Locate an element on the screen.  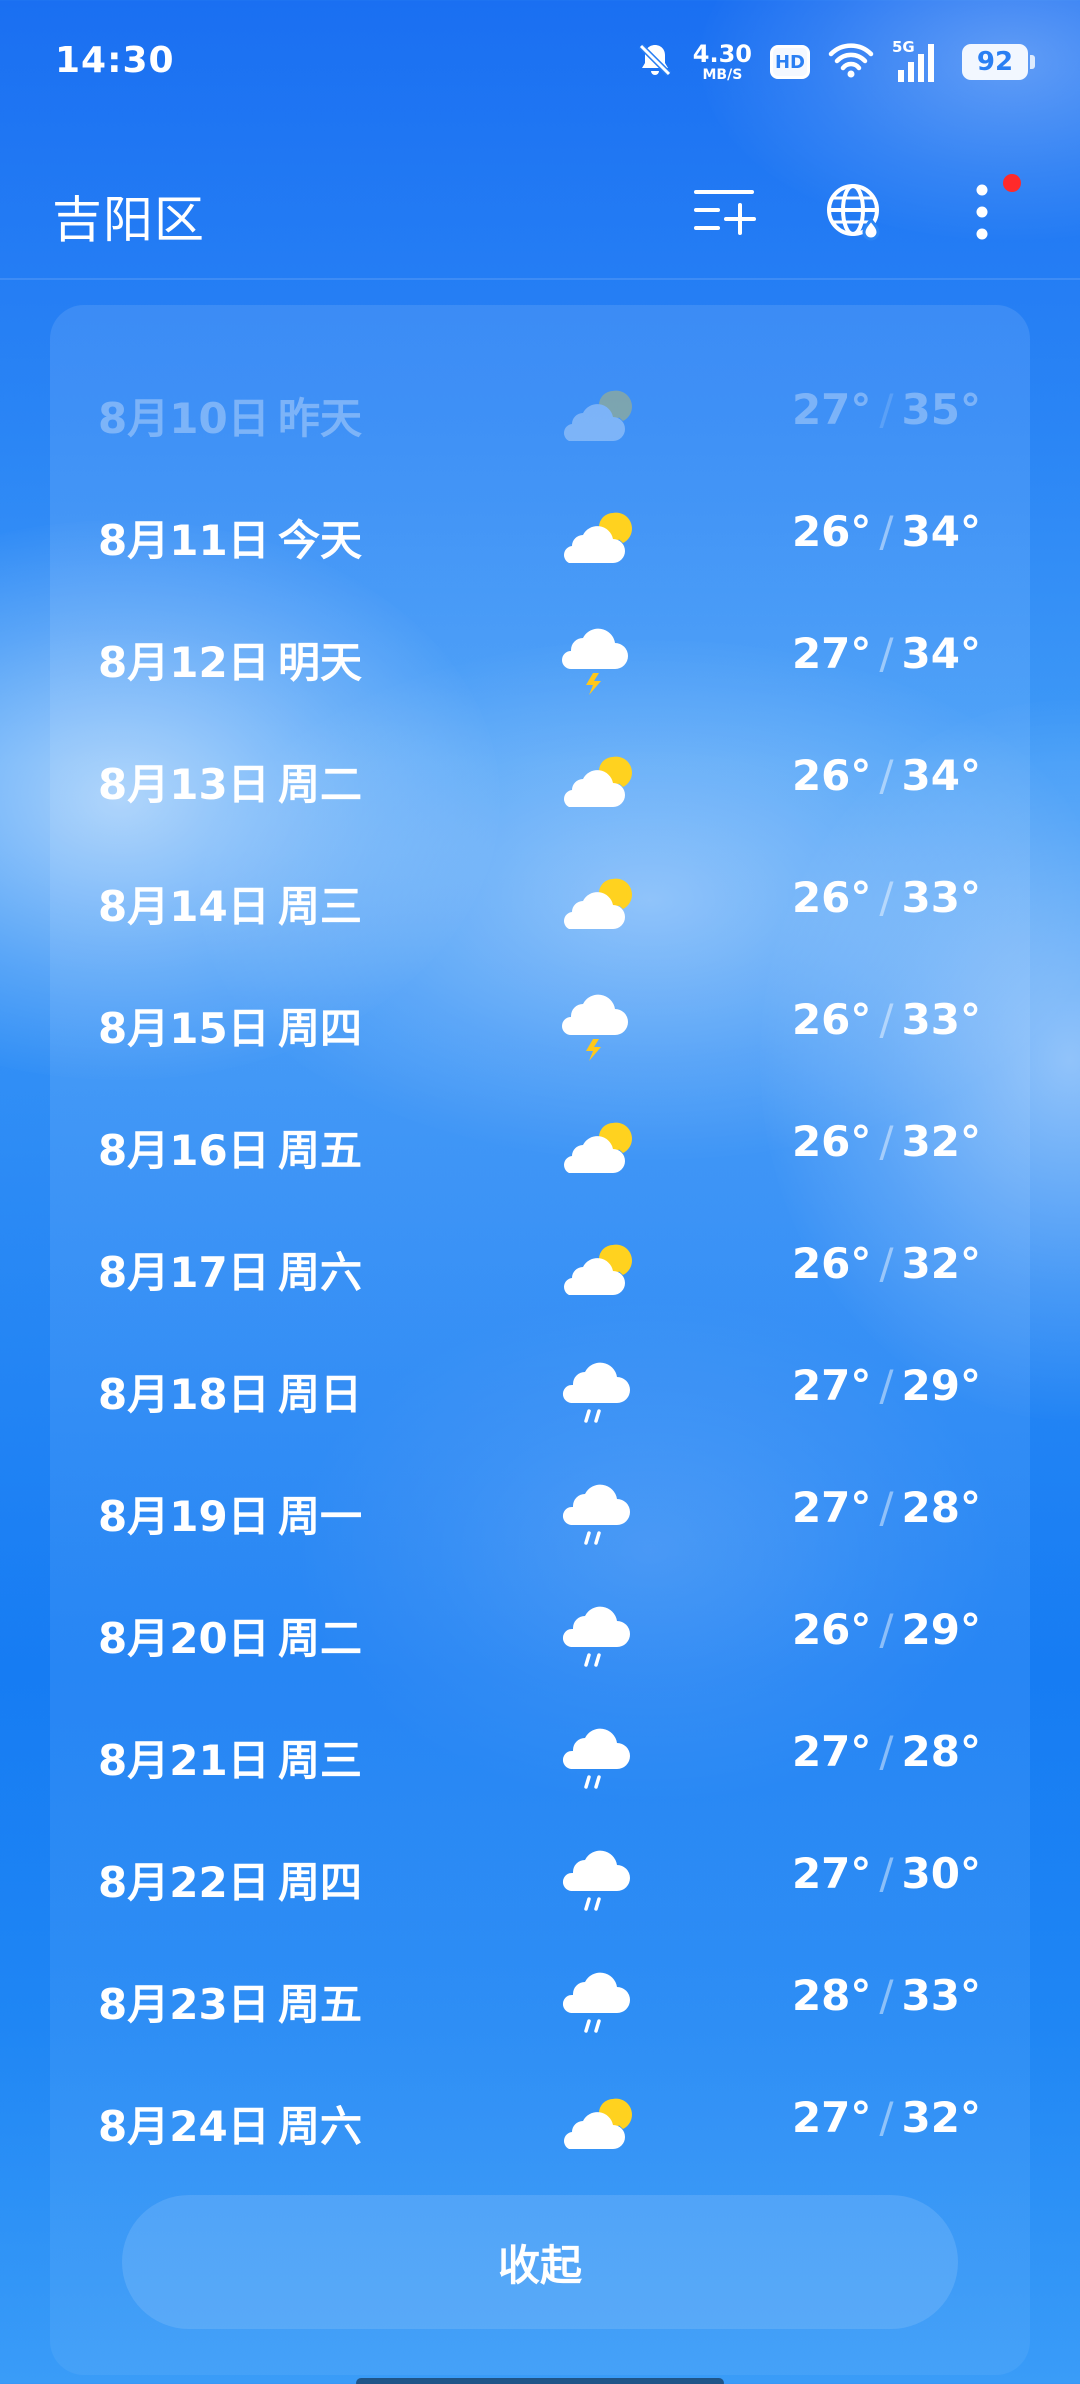
forecast-temps: 27°/28° is located at coordinates (886, 1751).